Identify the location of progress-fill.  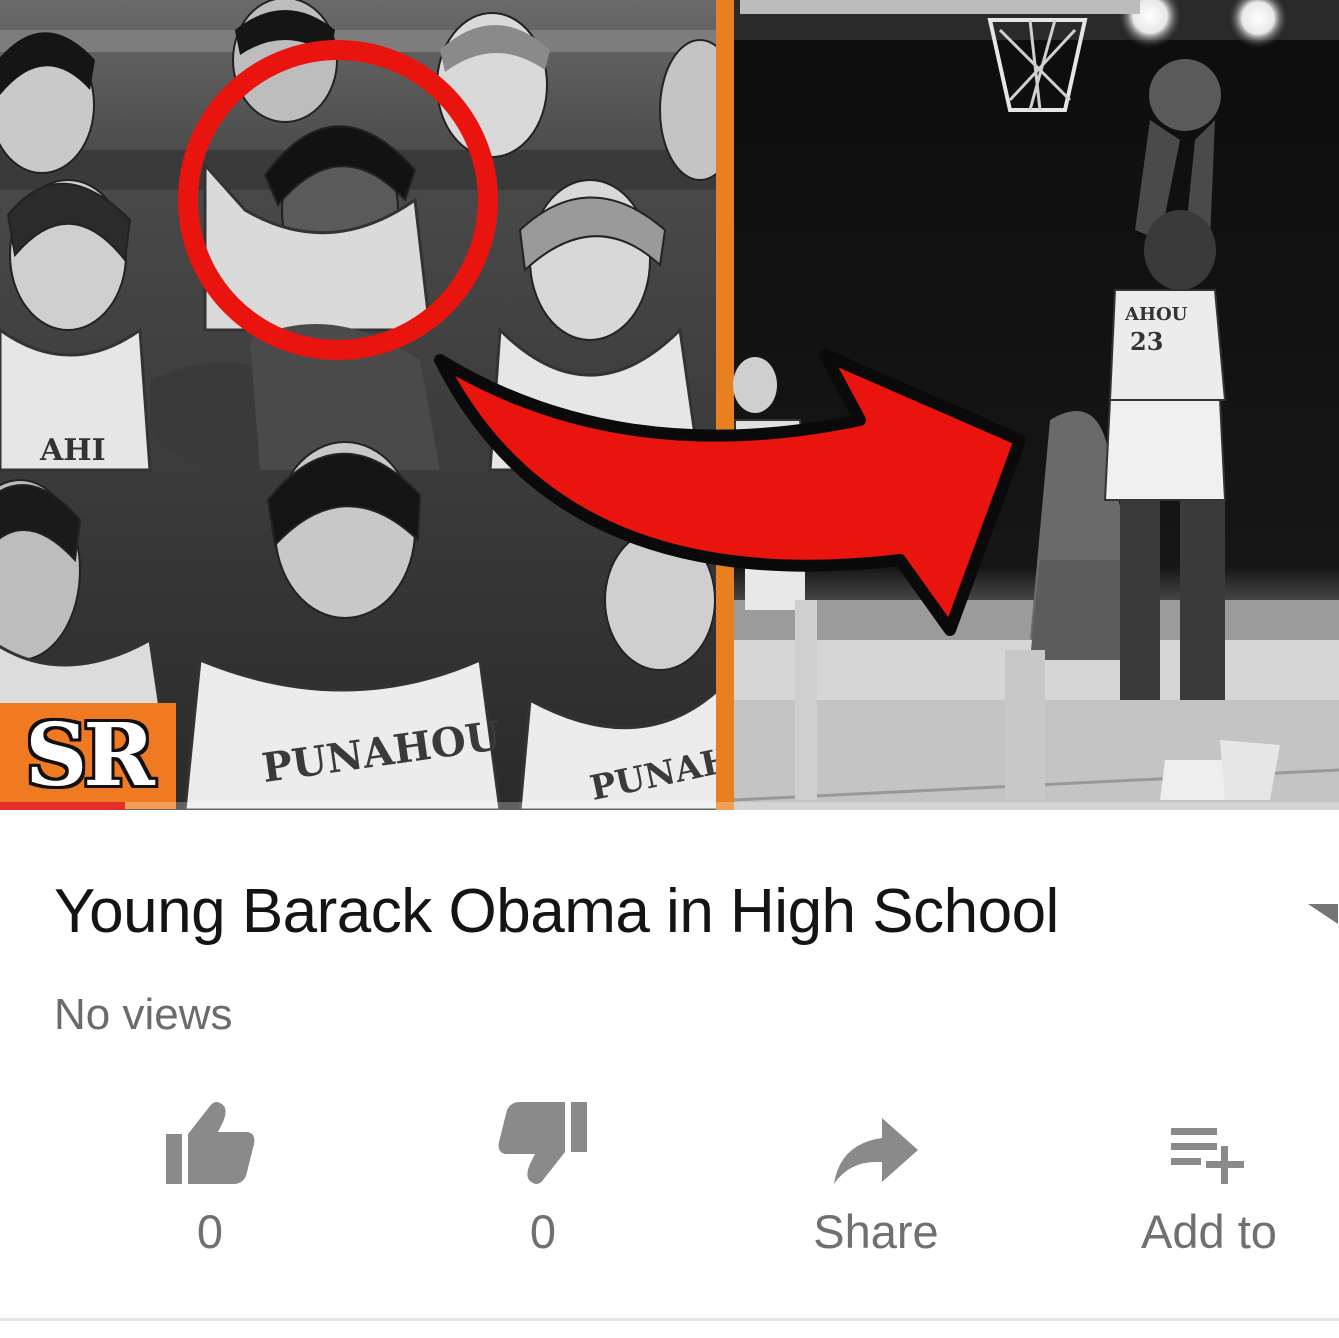
(62, 806).